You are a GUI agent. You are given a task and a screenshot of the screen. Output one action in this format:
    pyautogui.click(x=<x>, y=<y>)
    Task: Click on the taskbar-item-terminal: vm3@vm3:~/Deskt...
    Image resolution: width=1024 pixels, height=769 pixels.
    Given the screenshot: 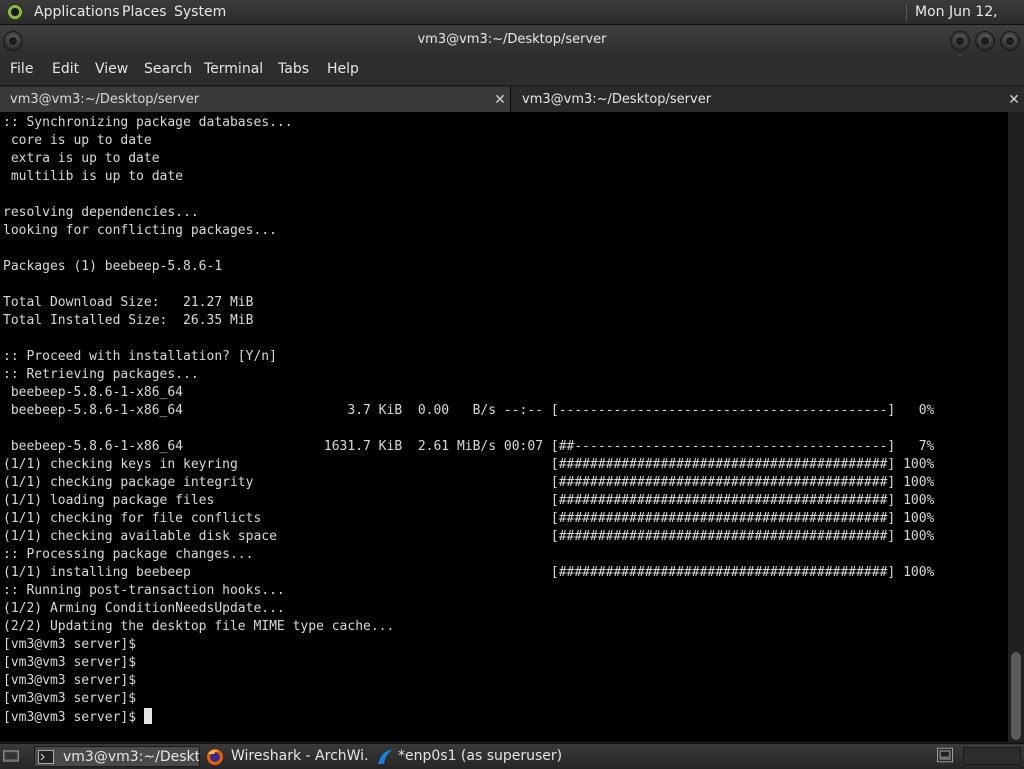 What is the action you would take?
    pyautogui.click(x=117, y=756)
    